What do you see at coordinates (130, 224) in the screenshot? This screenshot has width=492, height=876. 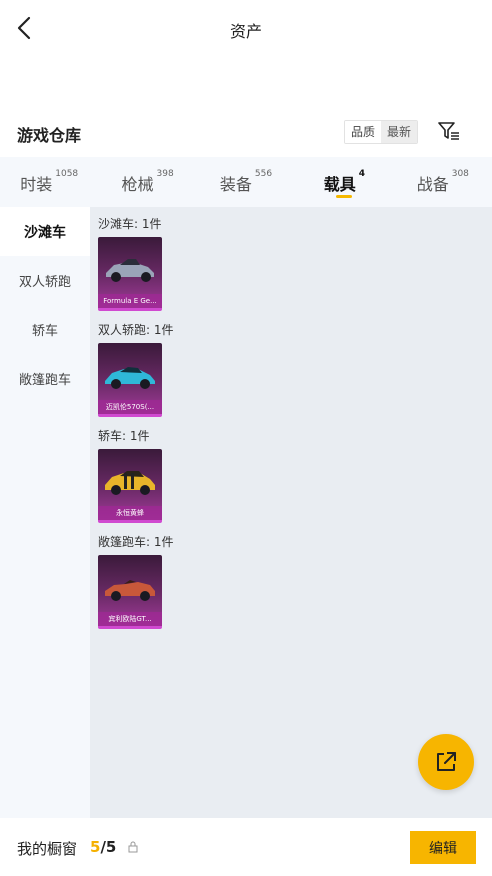 I see `group-title: 沙滩车: 1件` at bounding box center [130, 224].